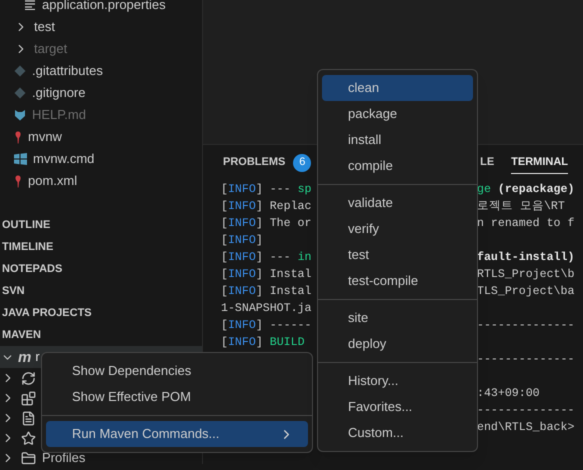  Describe the element at coordinates (177, 397) in the screenshot. I see `menu-item: Show Effective POM` at that location.